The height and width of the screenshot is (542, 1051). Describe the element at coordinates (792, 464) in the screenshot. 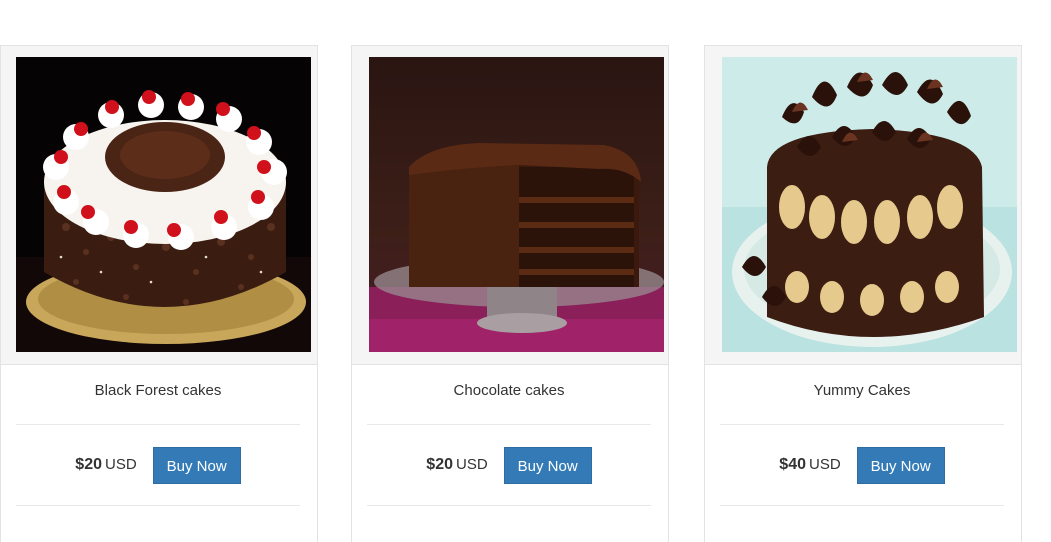

I see `price-amount: $40` at that location.